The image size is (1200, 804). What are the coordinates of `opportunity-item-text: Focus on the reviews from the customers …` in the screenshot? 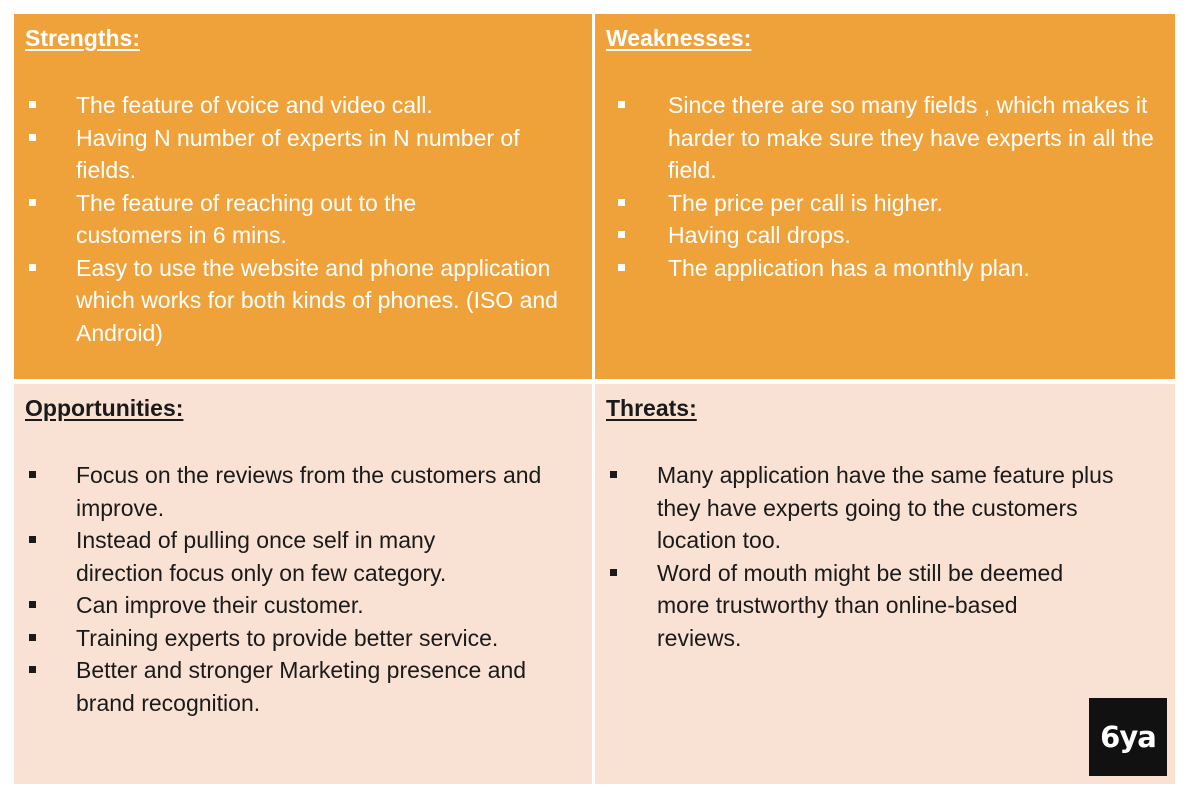 It's located at (309, 491).